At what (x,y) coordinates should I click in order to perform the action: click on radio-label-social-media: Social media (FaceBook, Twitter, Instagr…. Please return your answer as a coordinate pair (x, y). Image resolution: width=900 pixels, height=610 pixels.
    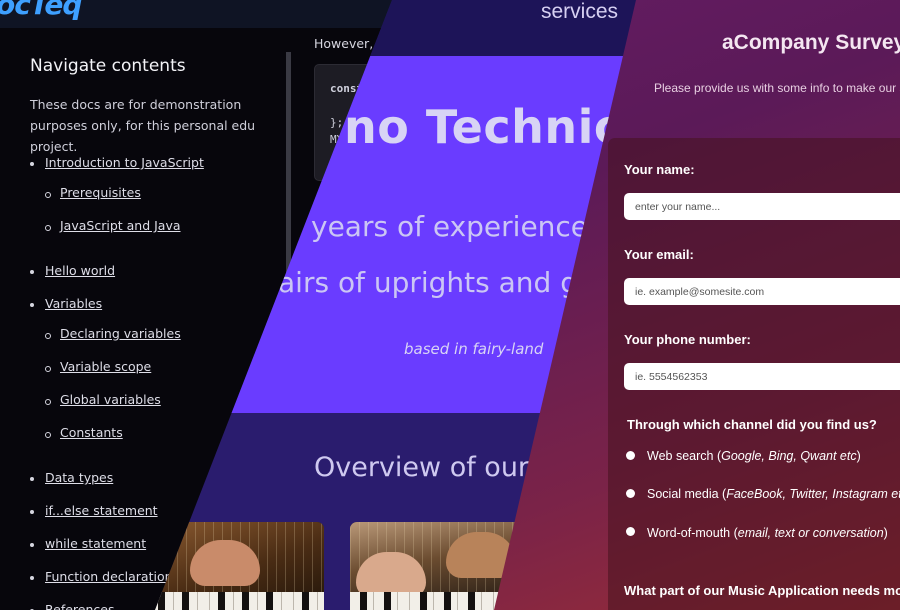
    Looking at the image, I should click on (773, 494).